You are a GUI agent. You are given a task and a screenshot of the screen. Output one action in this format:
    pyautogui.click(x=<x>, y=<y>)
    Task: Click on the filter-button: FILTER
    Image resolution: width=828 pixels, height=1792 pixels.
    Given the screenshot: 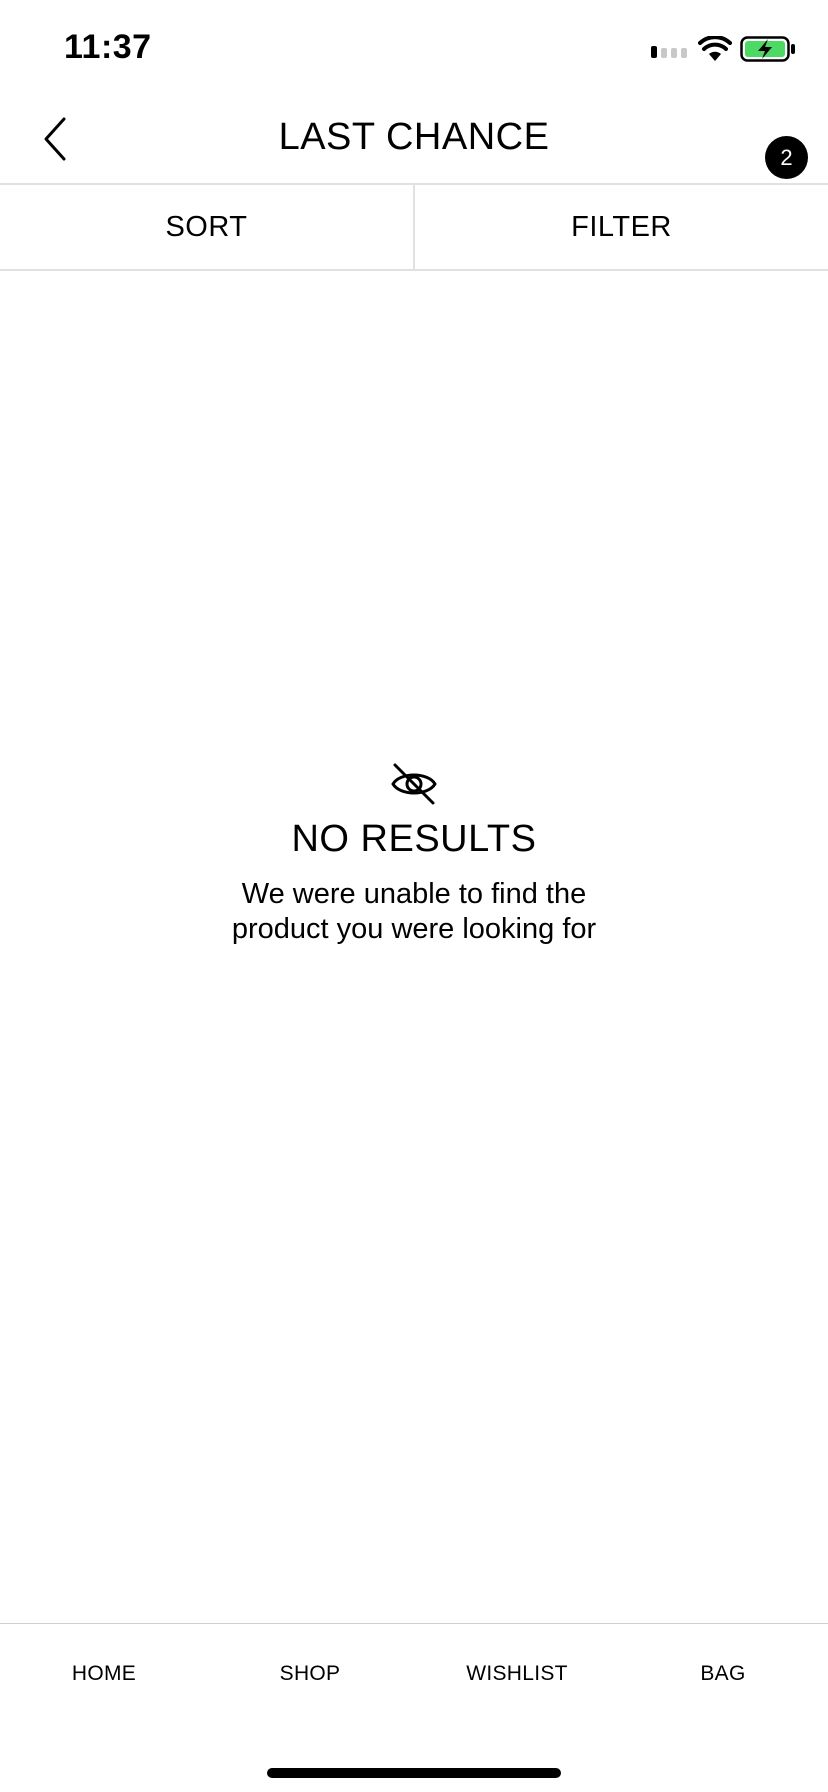 What is the action you would take?
    pyautogui.click(x=620, y=227)
    